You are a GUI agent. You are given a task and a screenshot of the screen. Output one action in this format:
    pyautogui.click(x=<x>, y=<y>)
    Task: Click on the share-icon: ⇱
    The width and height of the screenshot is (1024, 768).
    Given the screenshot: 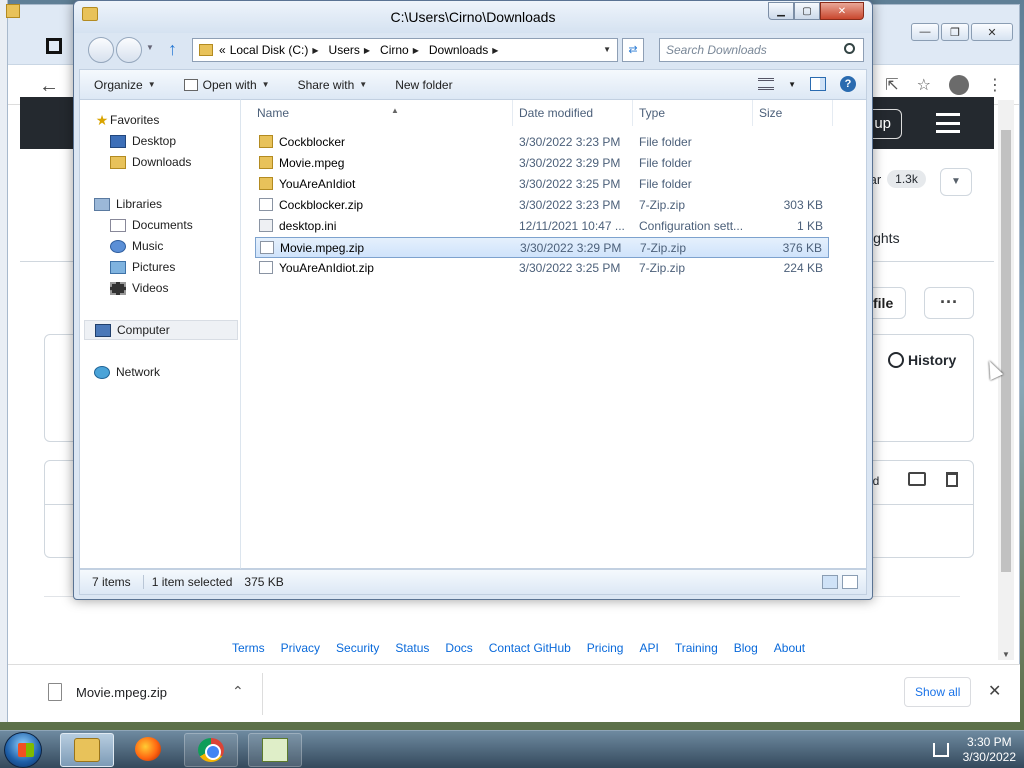 What is the action you would take?
    pyautogui.click(x=891, y=85)
    